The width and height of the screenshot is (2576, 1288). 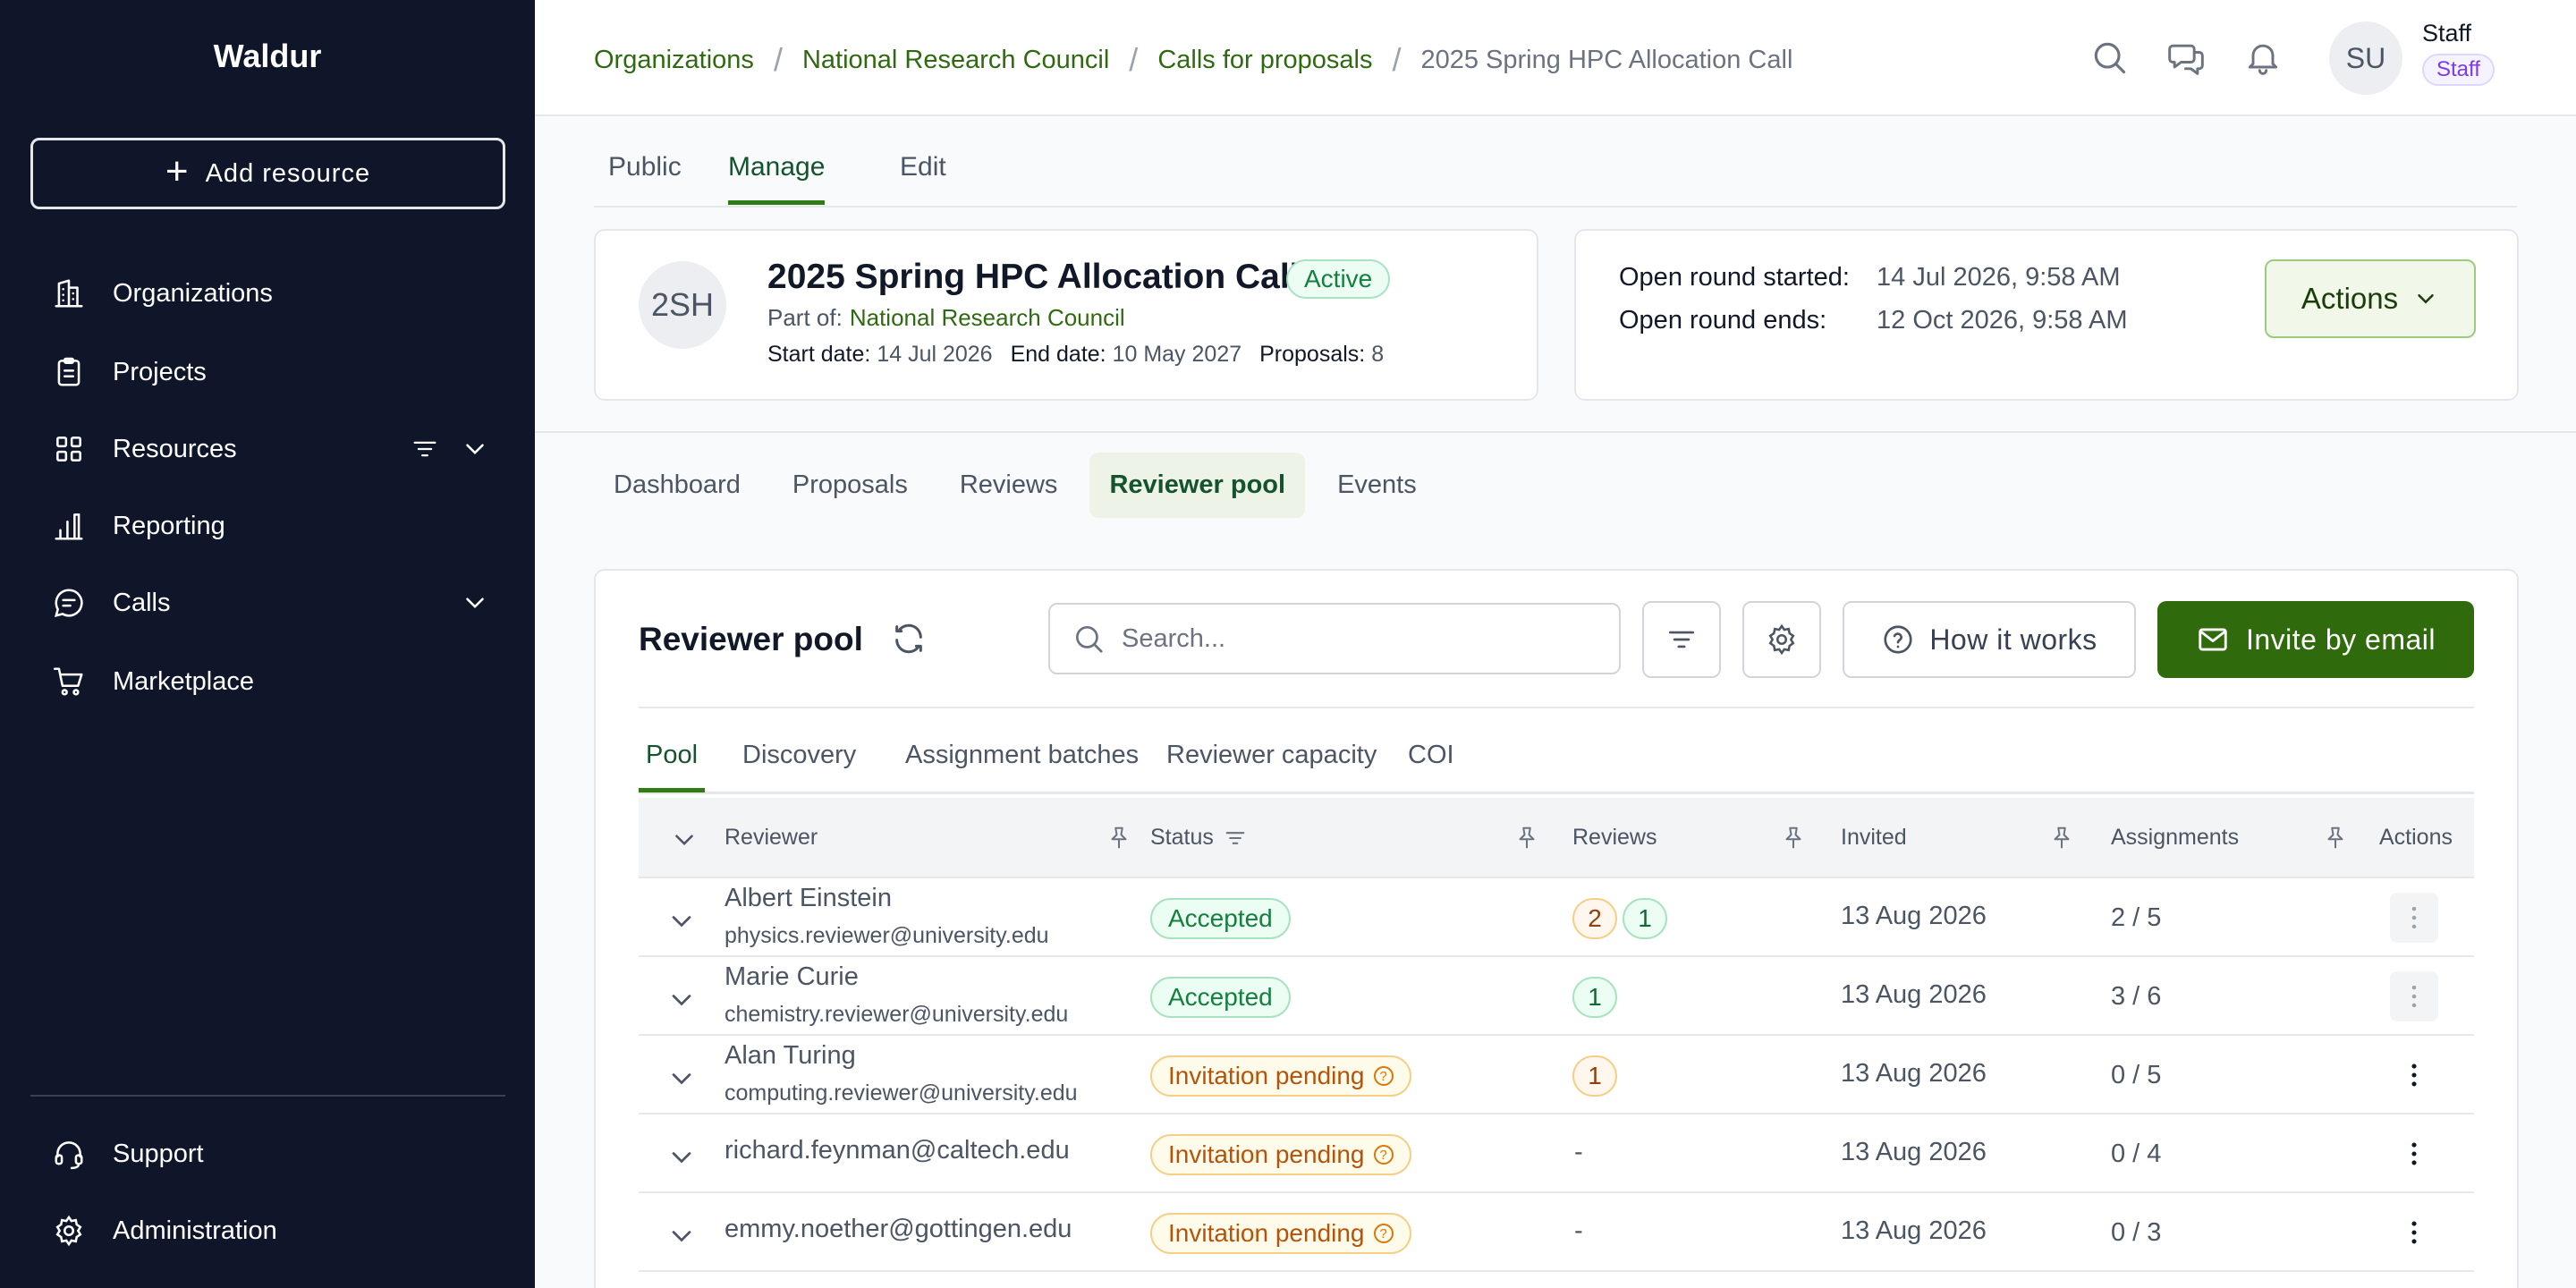 What do you see at coordinates (808, 898) in the screenshot?
I see `reviewer-name: Albert Einstein` at bounding box center [808, 898].